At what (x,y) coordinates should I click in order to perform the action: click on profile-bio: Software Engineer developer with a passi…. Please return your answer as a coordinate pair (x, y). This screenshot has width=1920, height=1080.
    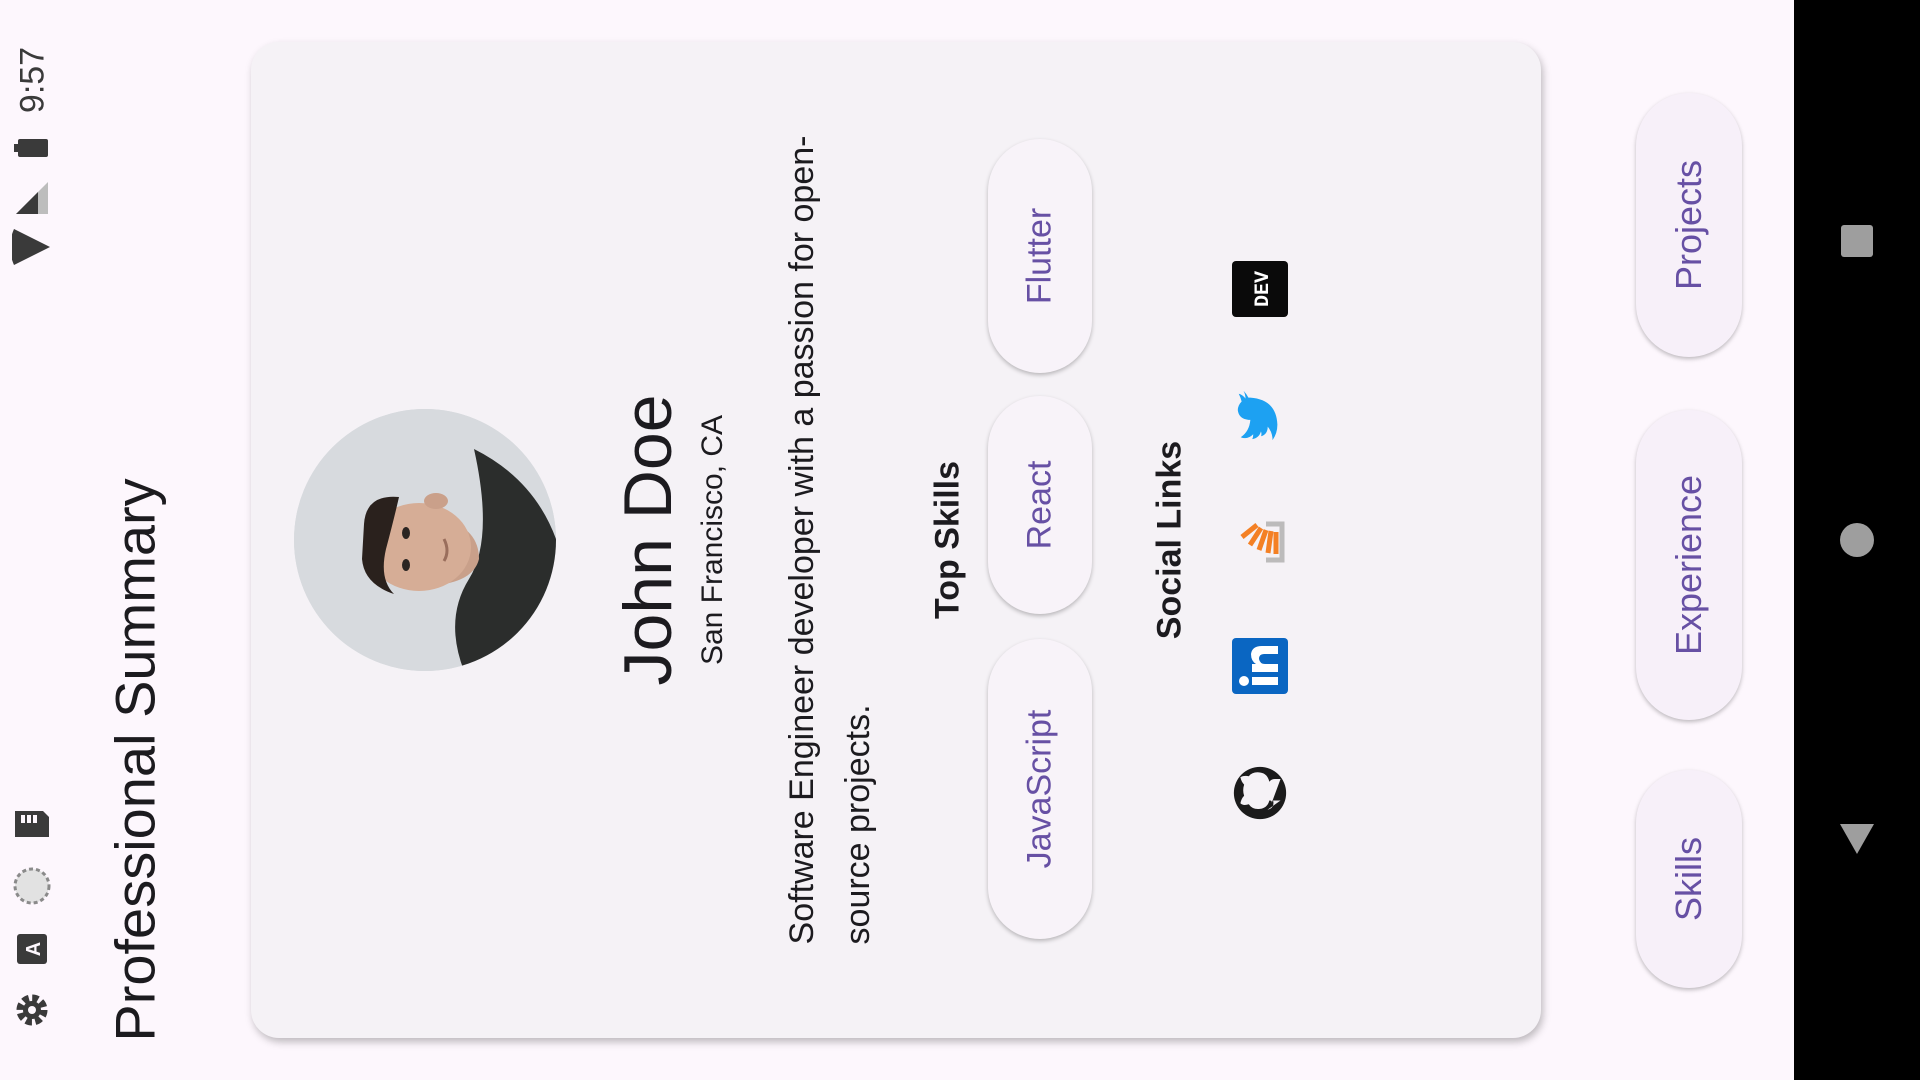
    Looking at the image, I should click on (830, 540).